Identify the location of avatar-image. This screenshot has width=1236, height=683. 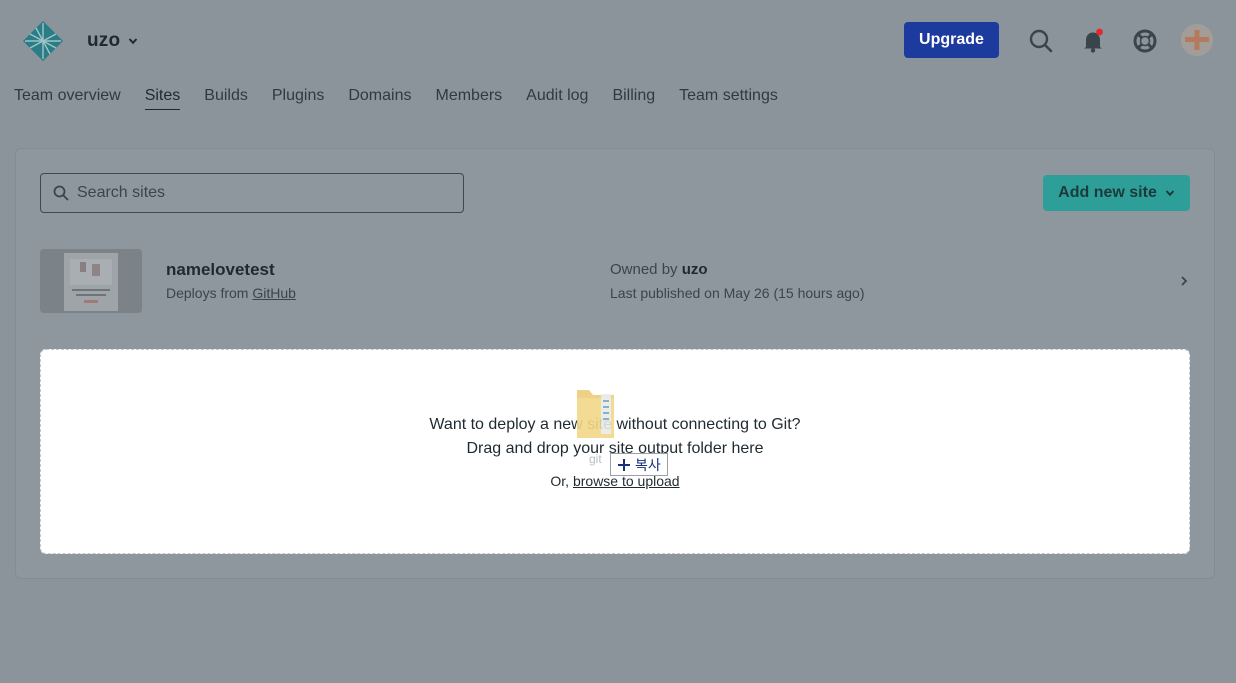
(1197, 40).